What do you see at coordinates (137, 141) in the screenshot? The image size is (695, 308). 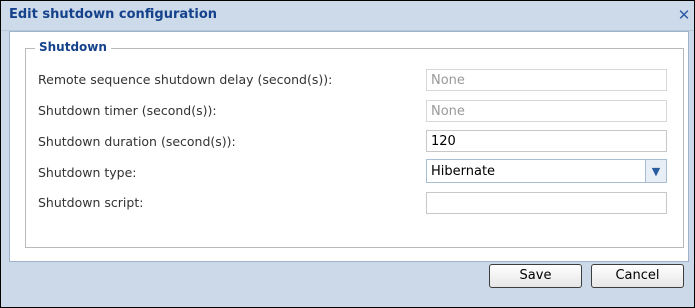 I see `shutdown-duration-label: Shutdown duration (second(s)):` at bounding box center [137, 141].